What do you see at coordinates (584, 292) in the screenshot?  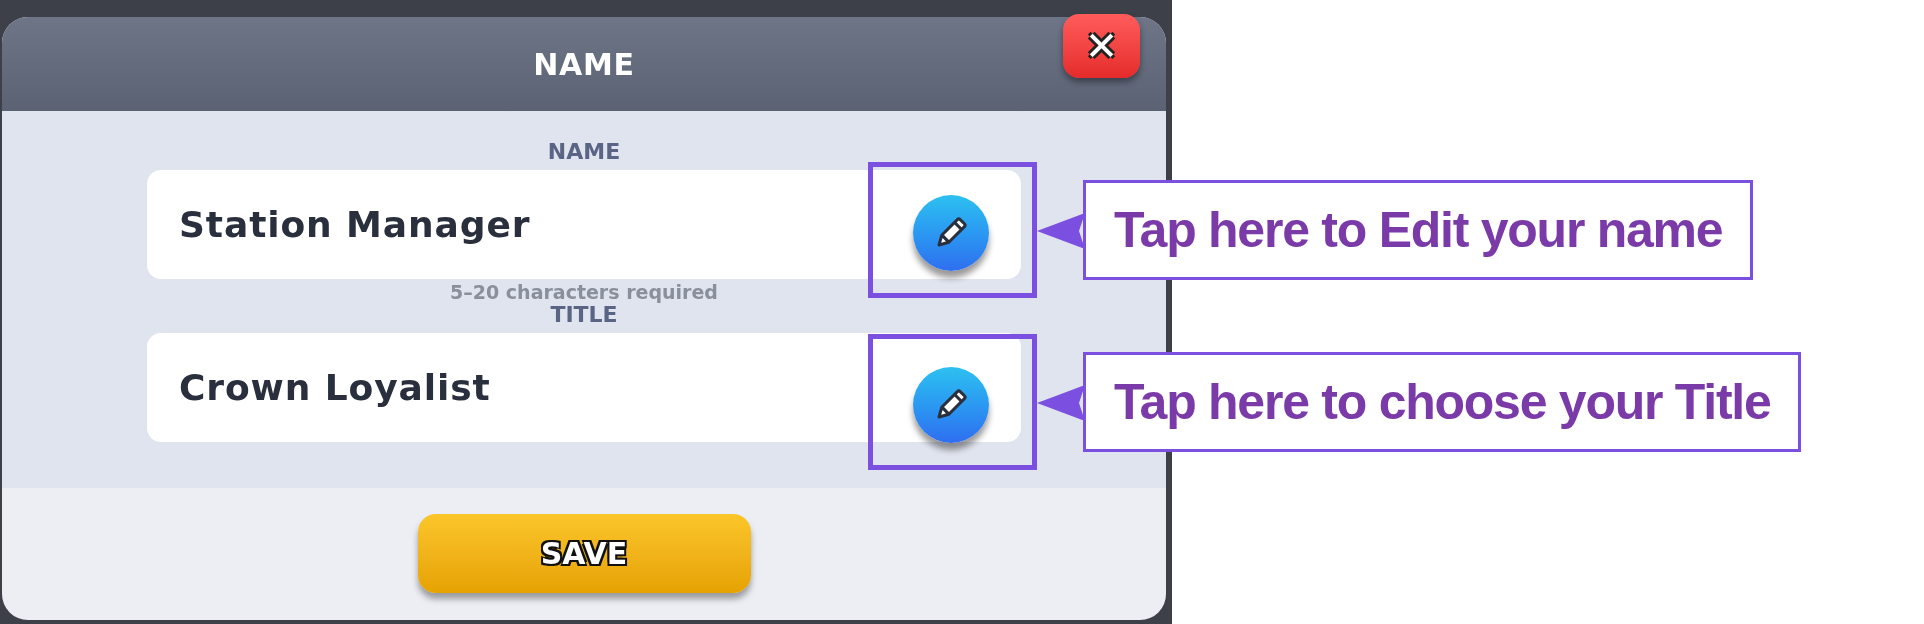 I see `hint-text: 5–20 characters required` at bounding box center [584, 292].